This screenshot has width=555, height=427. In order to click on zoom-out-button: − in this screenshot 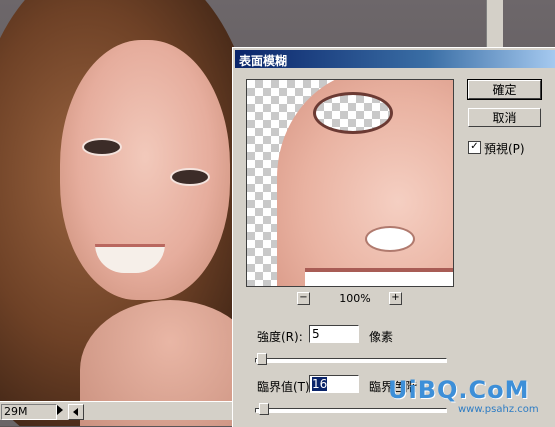, I will do `click(303, 298)`.